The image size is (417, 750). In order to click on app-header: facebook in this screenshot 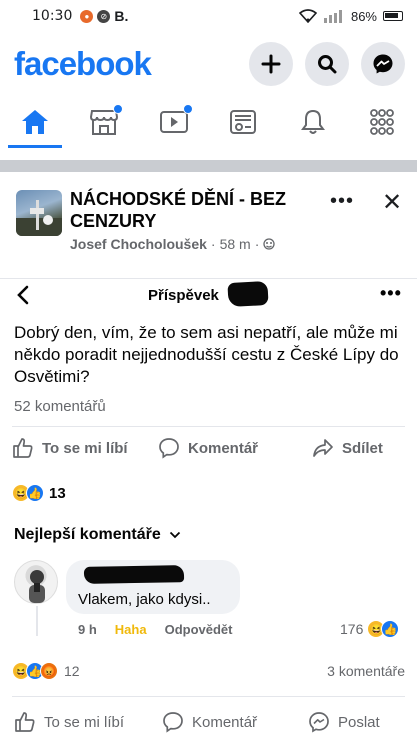, I will do `click(208, 64)`.